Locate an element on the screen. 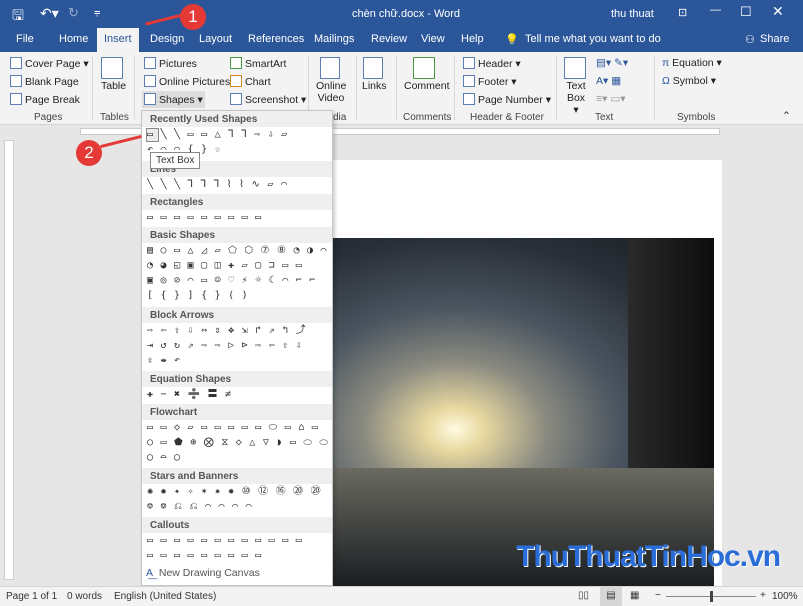 This screenshot has width=803, height=606. section-header: Rectangles is located at coordinates (237, 202).